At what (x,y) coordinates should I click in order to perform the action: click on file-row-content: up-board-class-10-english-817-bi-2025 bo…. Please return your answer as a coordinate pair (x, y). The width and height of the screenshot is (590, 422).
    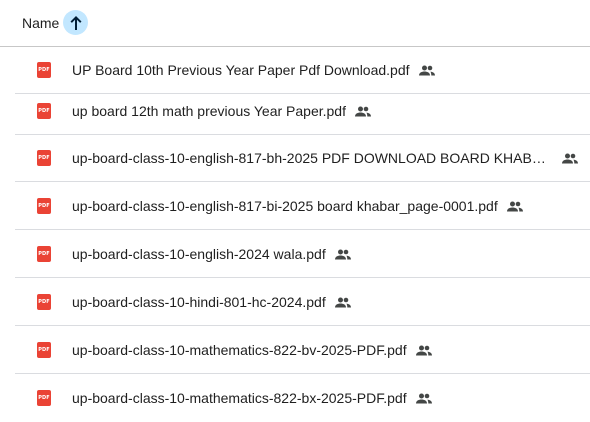
    Looking at the image, I should click on (297, 206).